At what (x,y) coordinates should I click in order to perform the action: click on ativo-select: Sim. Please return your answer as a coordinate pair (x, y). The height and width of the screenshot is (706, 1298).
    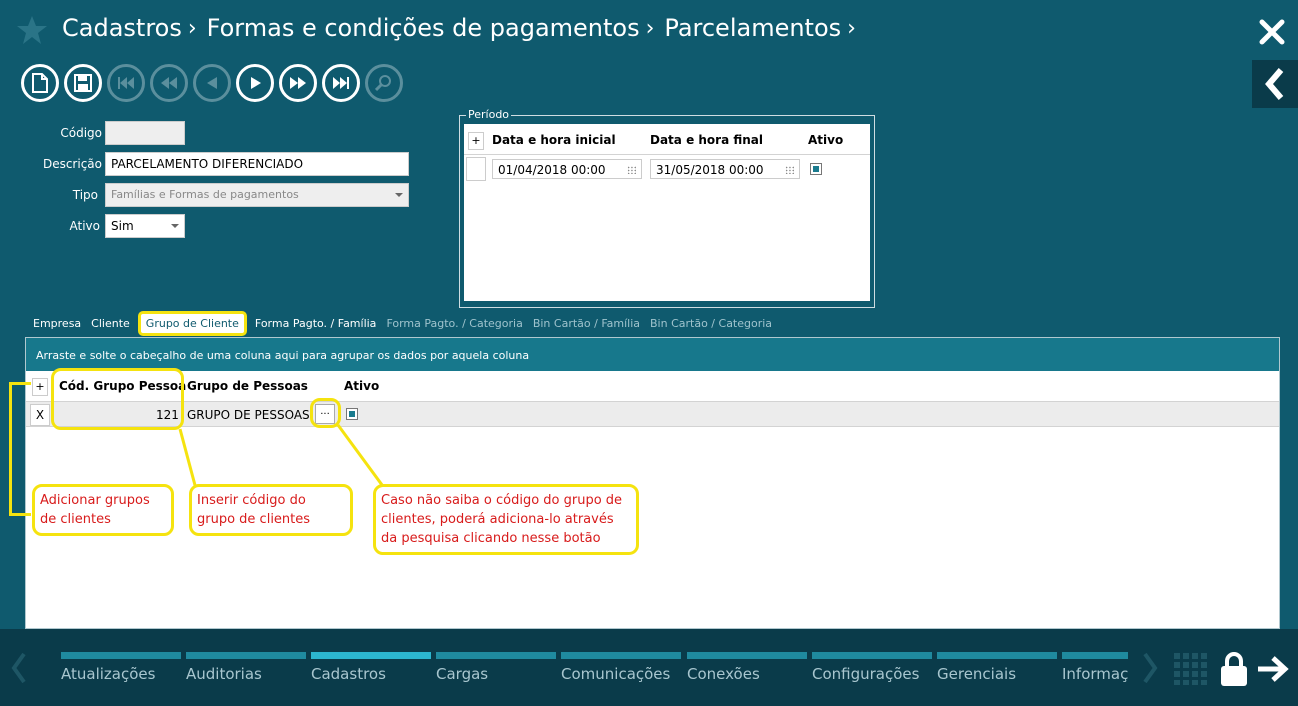
    Looking at the image, I should click on (145, 226).